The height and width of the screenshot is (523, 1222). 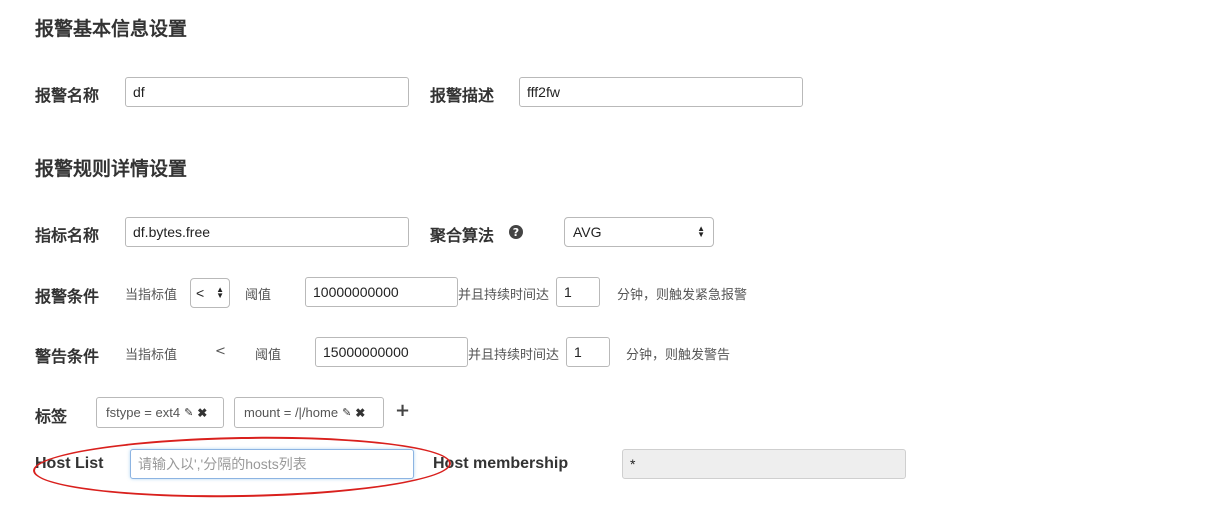 I want to click on warning-operator: <, so click(x=220, y=351).